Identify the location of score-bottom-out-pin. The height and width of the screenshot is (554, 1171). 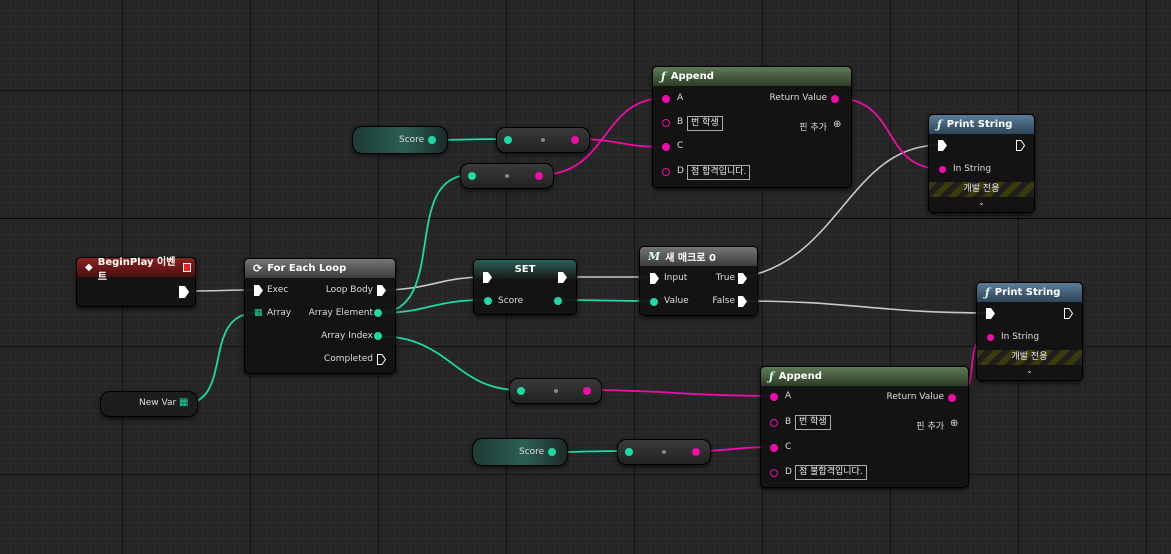
(552, 452).